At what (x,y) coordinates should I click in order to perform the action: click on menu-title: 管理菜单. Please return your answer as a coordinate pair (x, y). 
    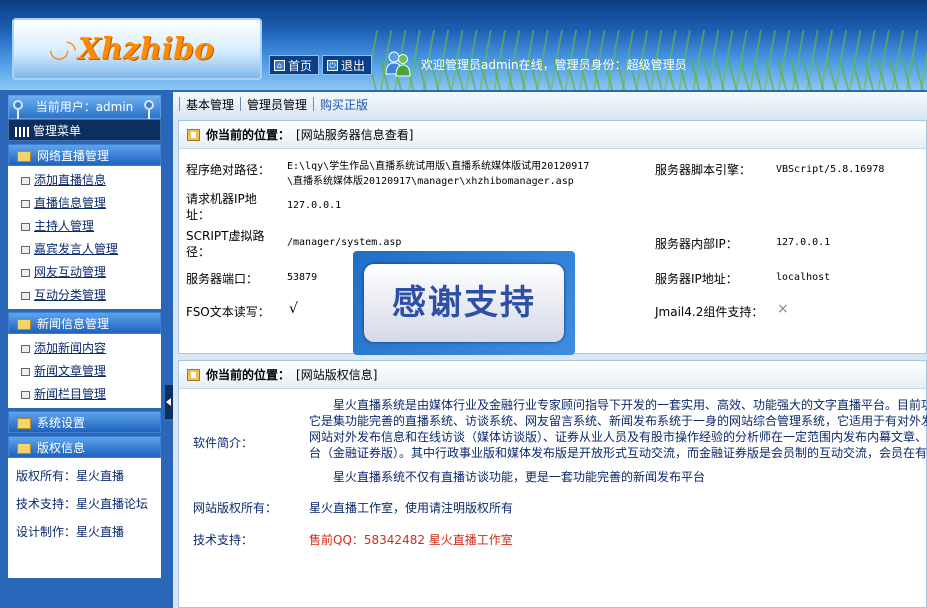
    Looking at the image, I should click on (84, 130).